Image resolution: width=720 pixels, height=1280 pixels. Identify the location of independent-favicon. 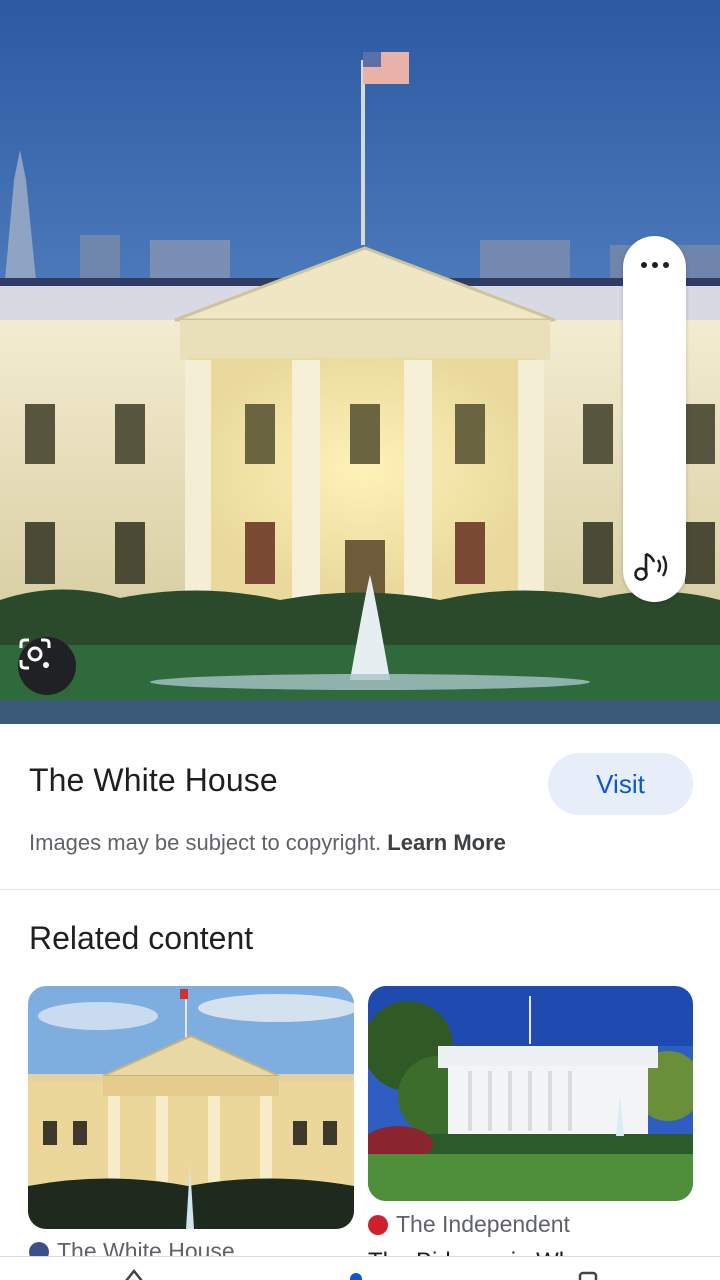
(378, 1224).